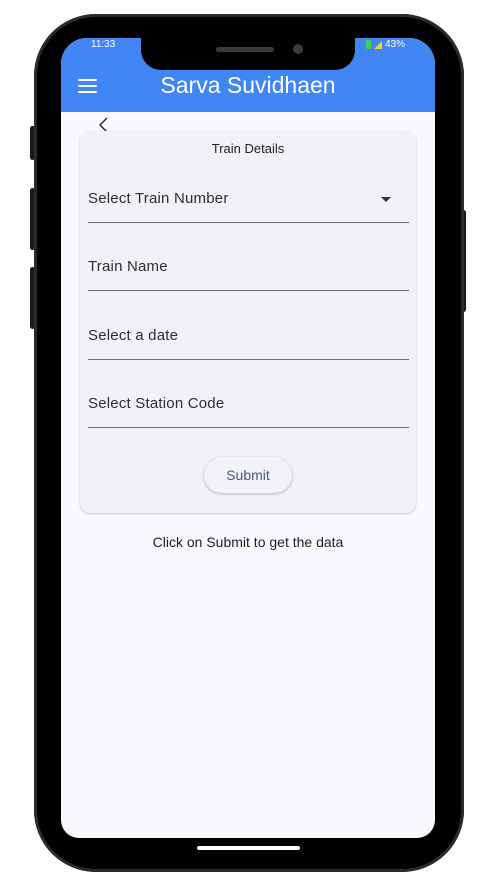 The image size is (500, 888). Describe the element at coordinates (133, 335) in the screenshot. I see `date-label: Select a date` at that location.